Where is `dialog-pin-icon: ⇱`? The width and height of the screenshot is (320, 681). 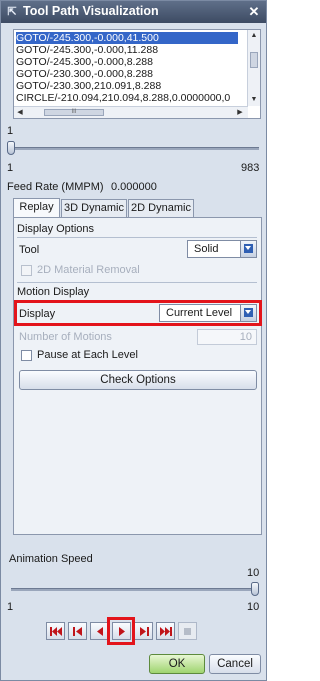 dialog-pin-icon: ⇱ is located at coordinates (12, 12).